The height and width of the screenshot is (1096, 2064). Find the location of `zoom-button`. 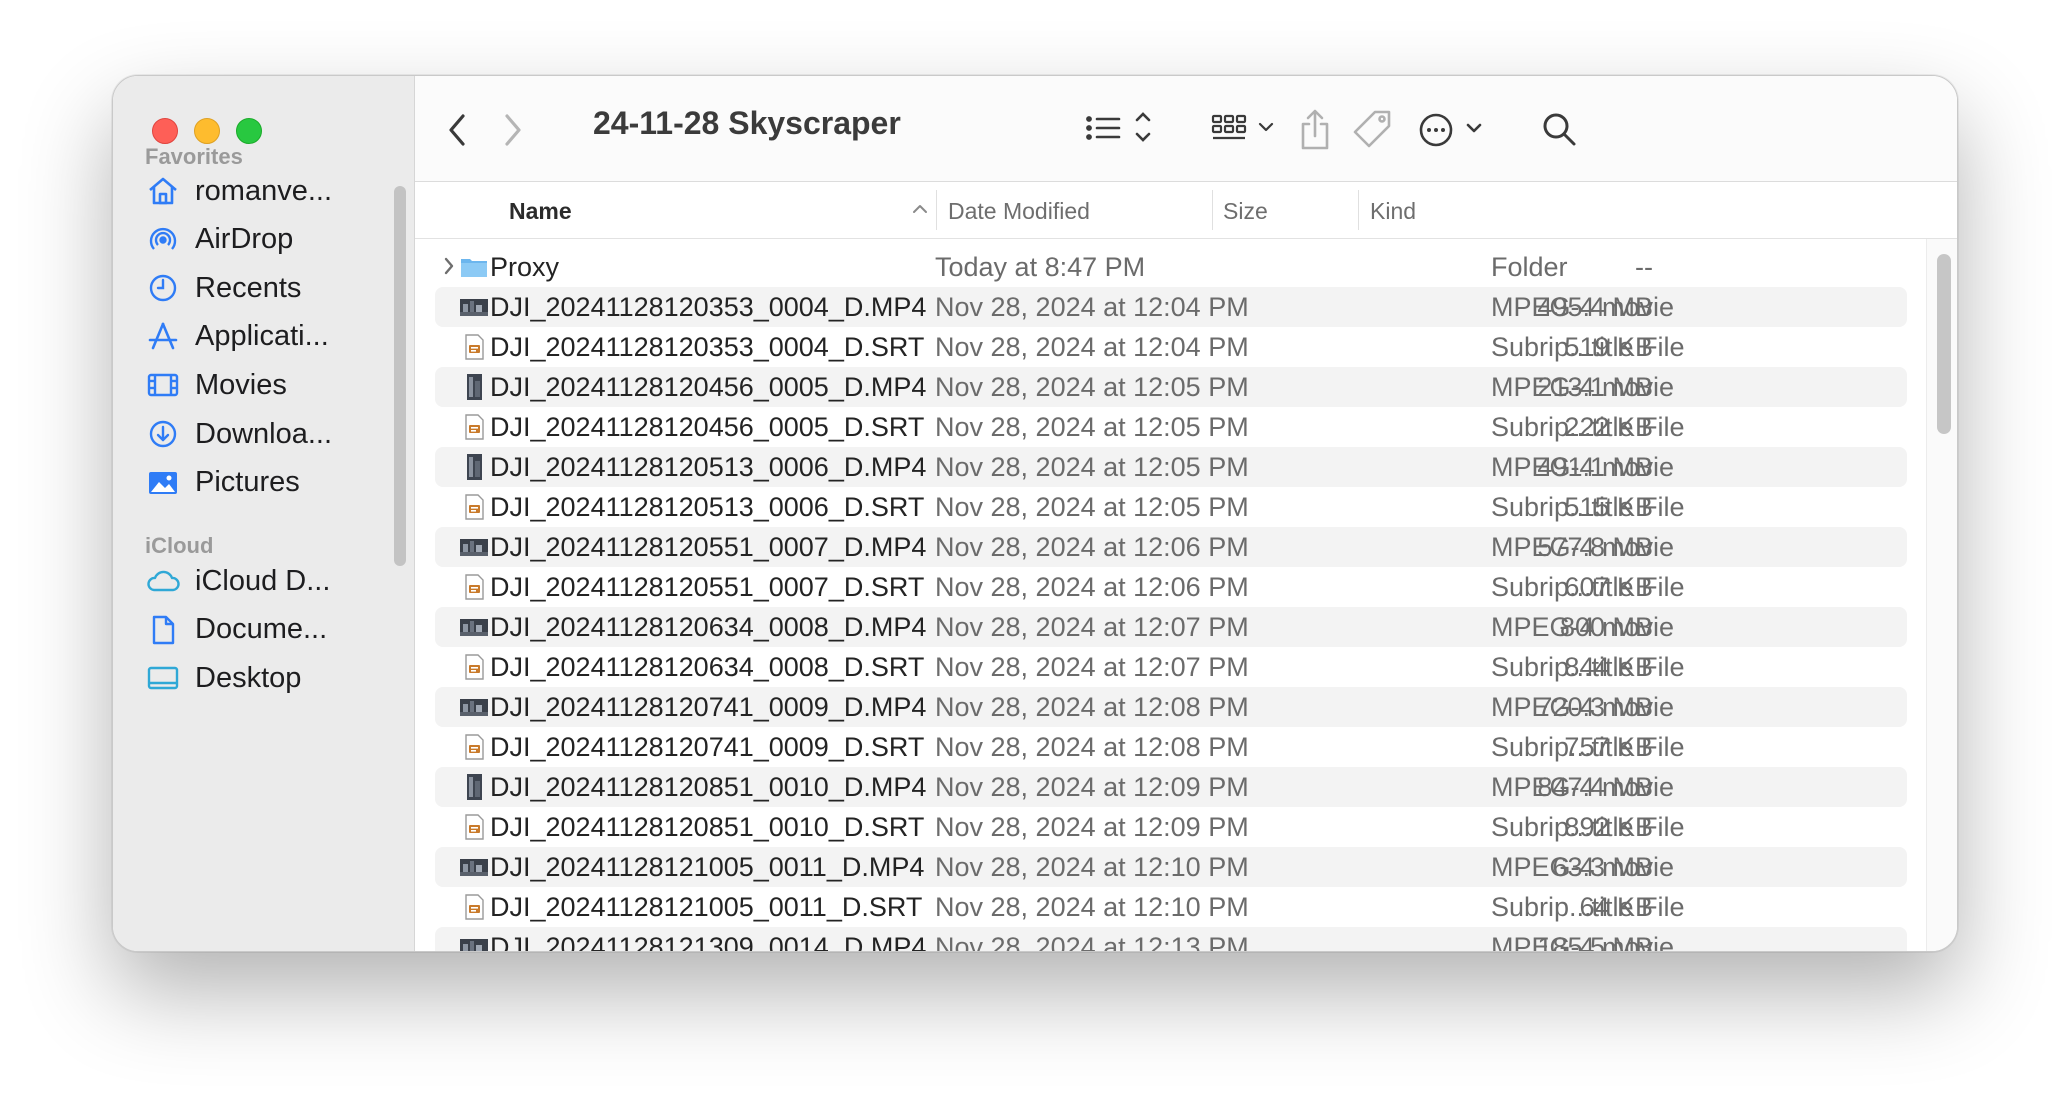

zoom-button is located at coordinates (249, 131).